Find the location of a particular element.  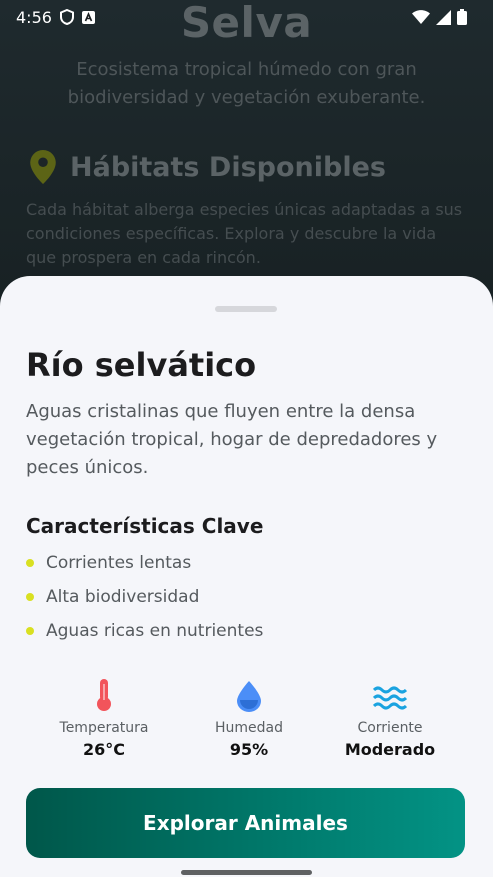

feature-text: Alta biodiversidad is located at coordinates (123, 597).